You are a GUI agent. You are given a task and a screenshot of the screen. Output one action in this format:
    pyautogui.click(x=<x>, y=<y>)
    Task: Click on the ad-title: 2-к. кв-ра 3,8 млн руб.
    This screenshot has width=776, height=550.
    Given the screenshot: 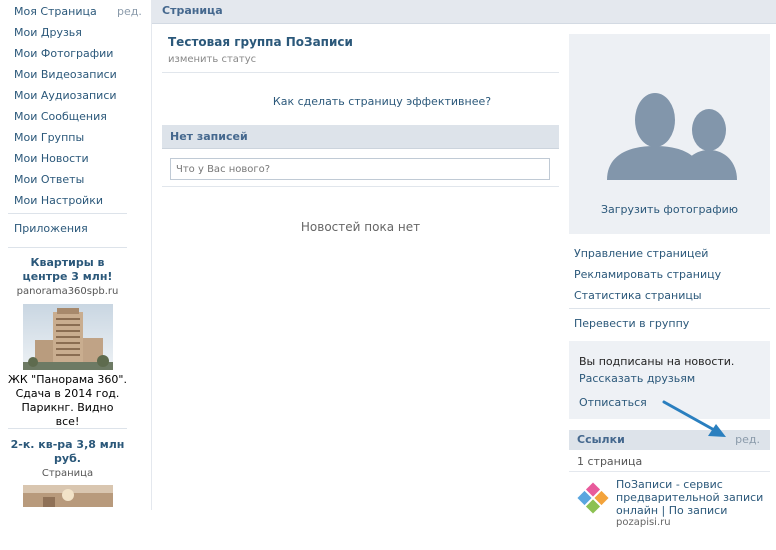 What is the action you would take?
    pyautogui.click(x=67, y=452)
    